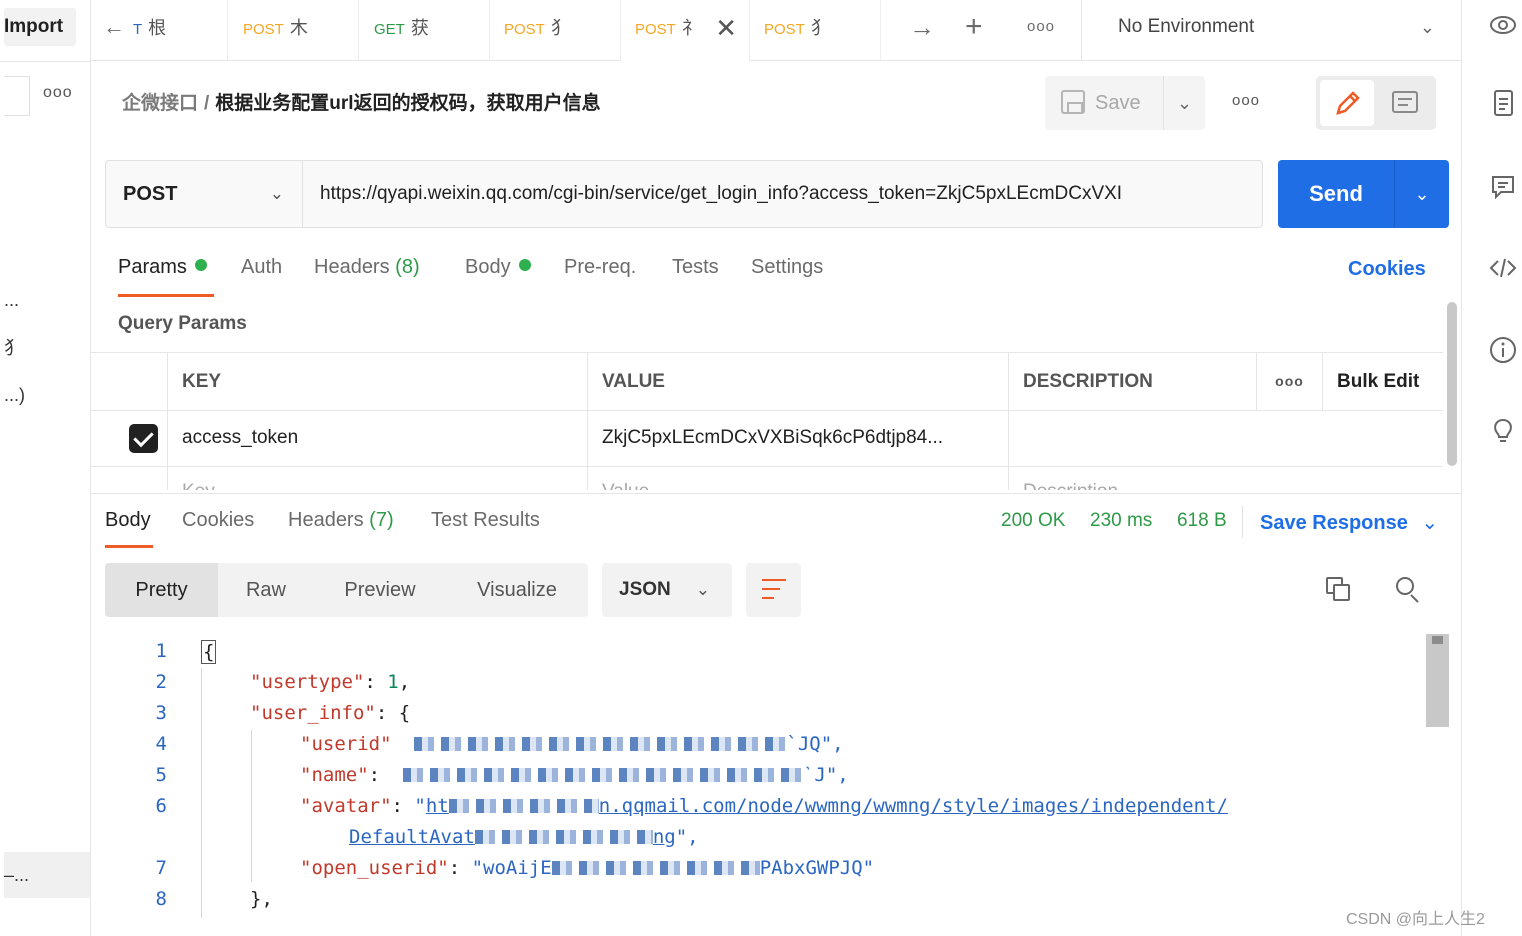 This screenshot has width=1522, height=936. I want to click on param-key-cell: access_token, so click(377, 438).